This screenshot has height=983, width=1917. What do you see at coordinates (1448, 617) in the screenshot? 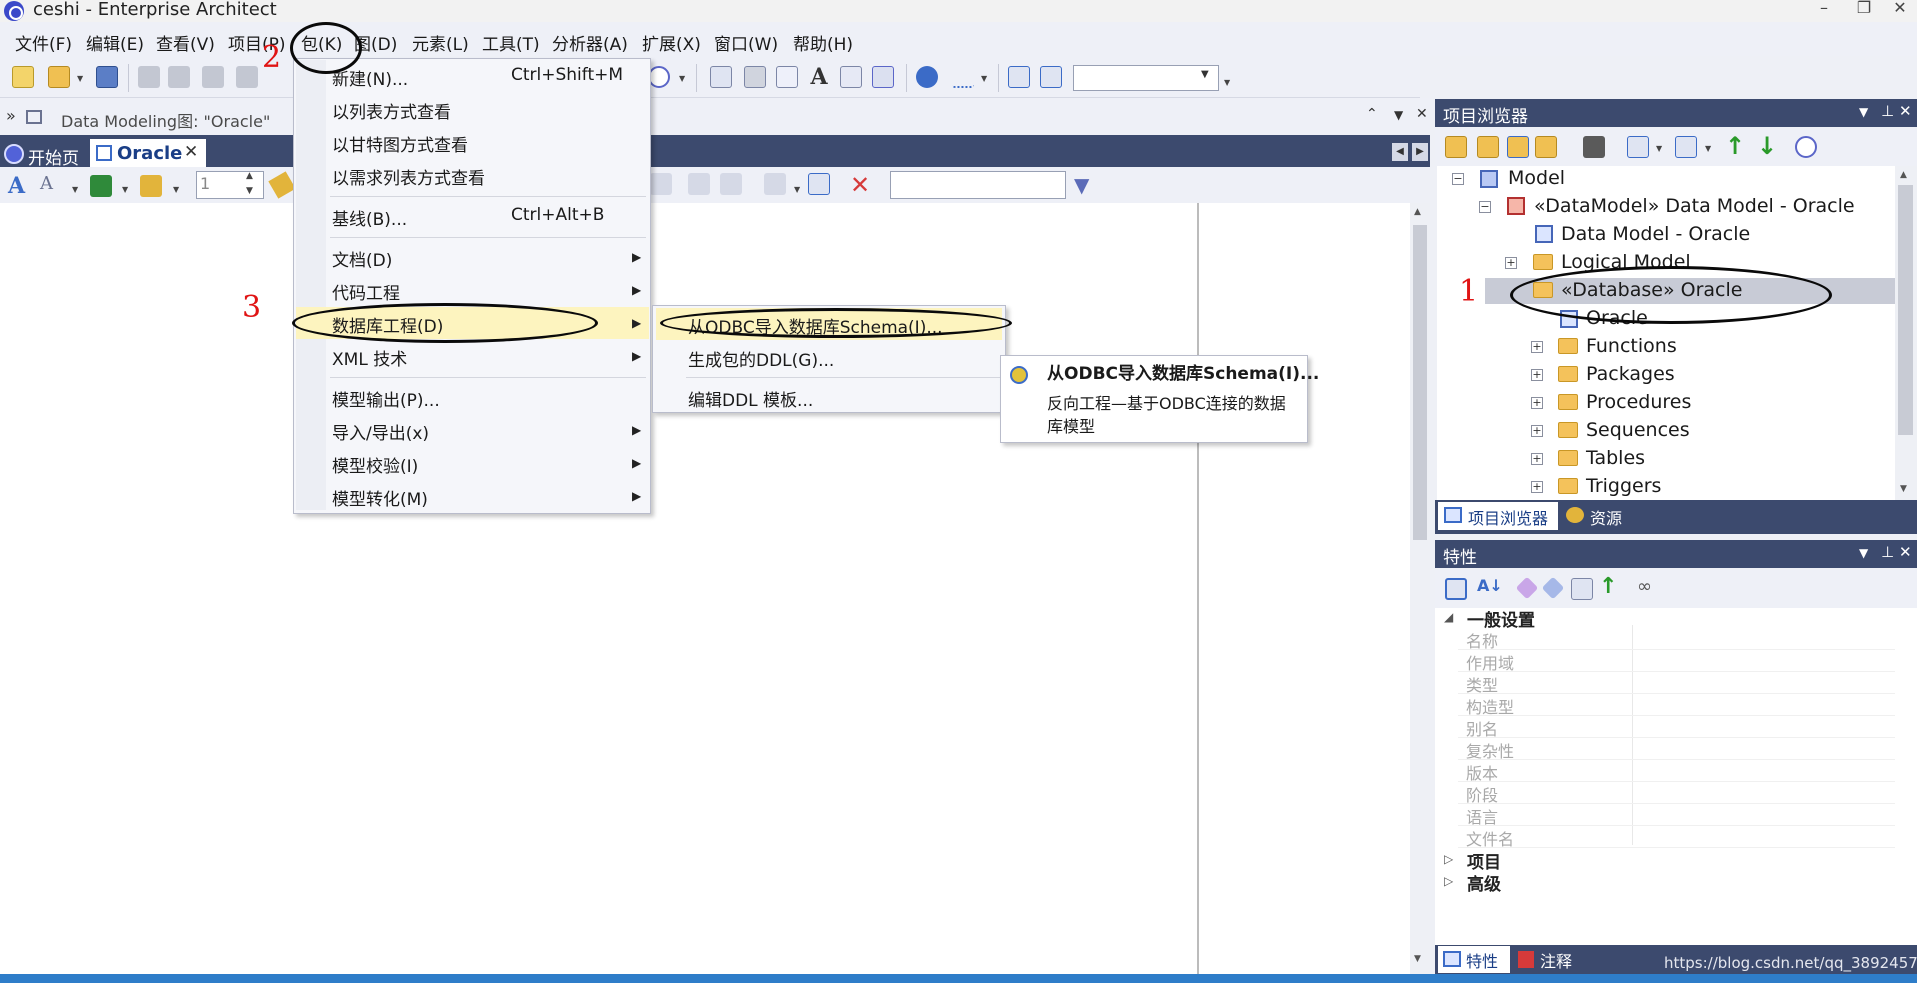
I see `collapse-group-icon: ◢` at bounding box center [1448, 617].